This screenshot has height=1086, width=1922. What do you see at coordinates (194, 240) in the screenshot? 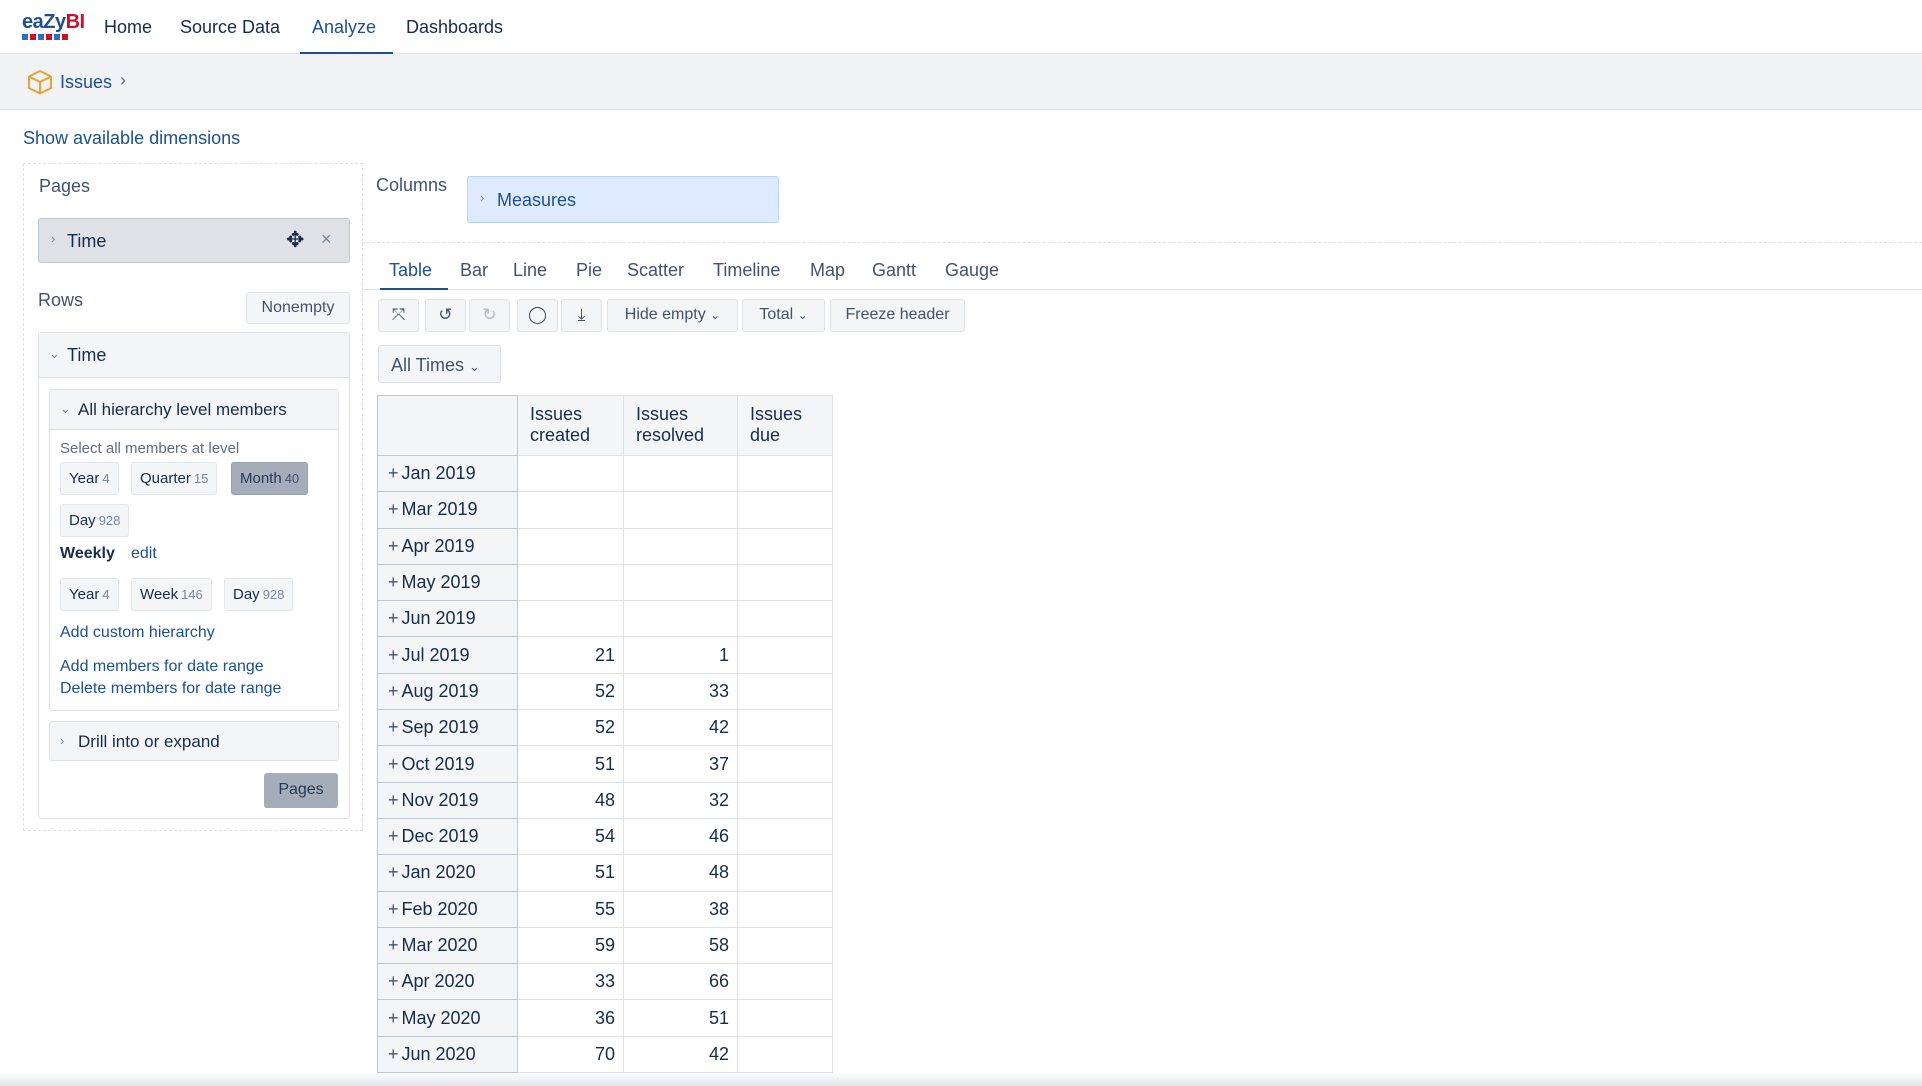
I see `pages-dimension-time: › Time ✥ ×` at bounding box center [194, 240].